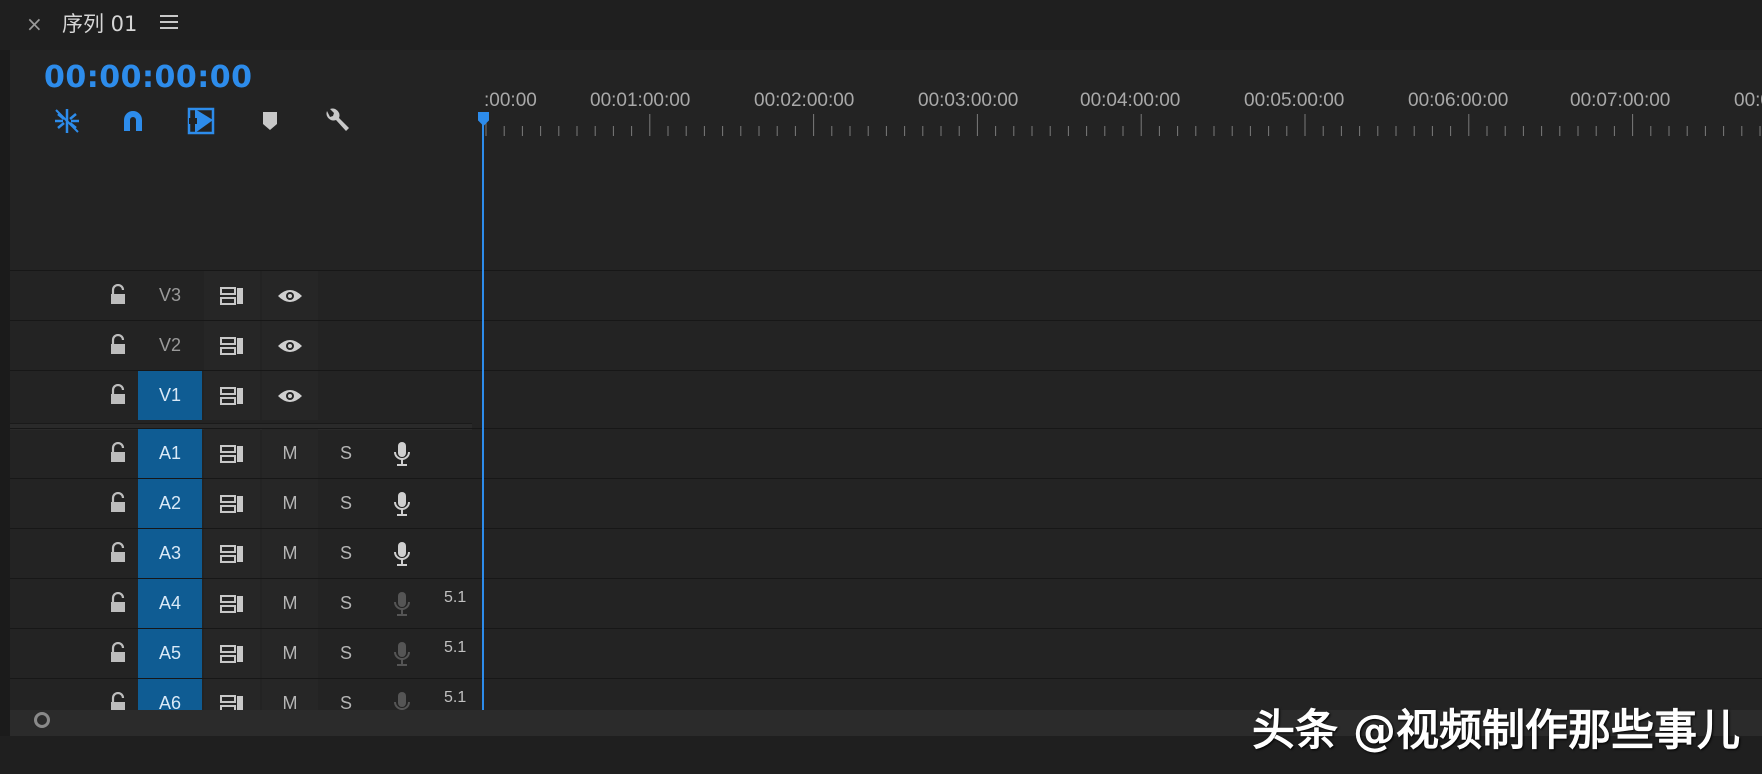  What do you see at coordinates (886, 295) in the screenshot?
I see `track-row-v3: V3` at bounding box center [886, 295].